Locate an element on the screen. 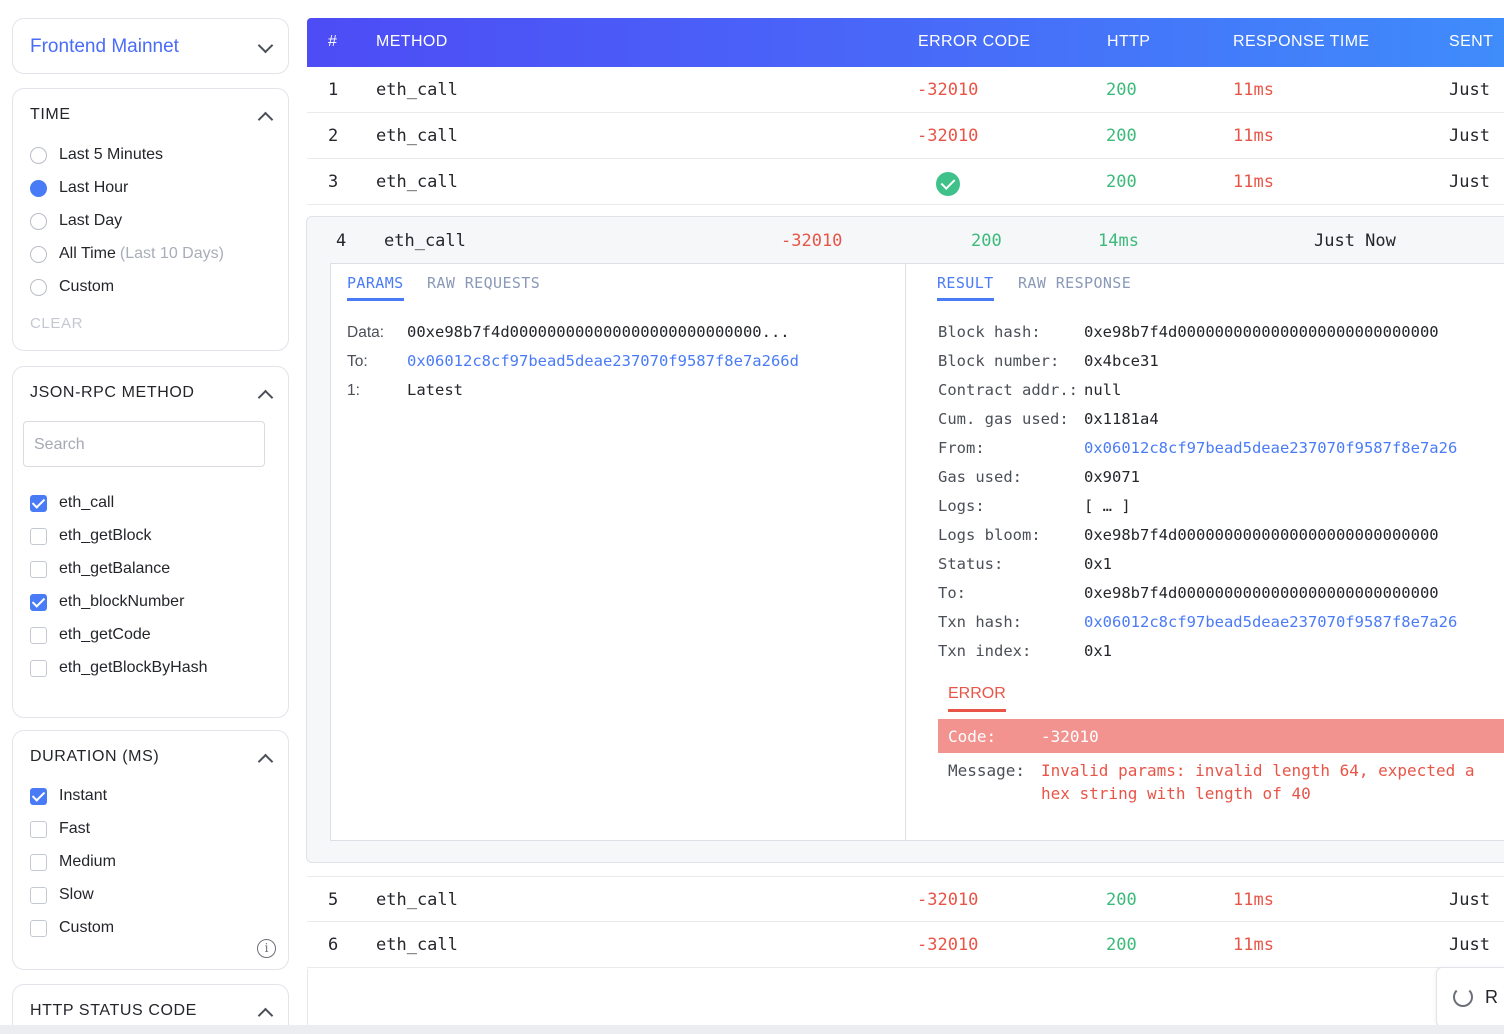 The image size is (1504, 1034). environment-selector: Frontend Mainnet is located at coordinates (150, 46).